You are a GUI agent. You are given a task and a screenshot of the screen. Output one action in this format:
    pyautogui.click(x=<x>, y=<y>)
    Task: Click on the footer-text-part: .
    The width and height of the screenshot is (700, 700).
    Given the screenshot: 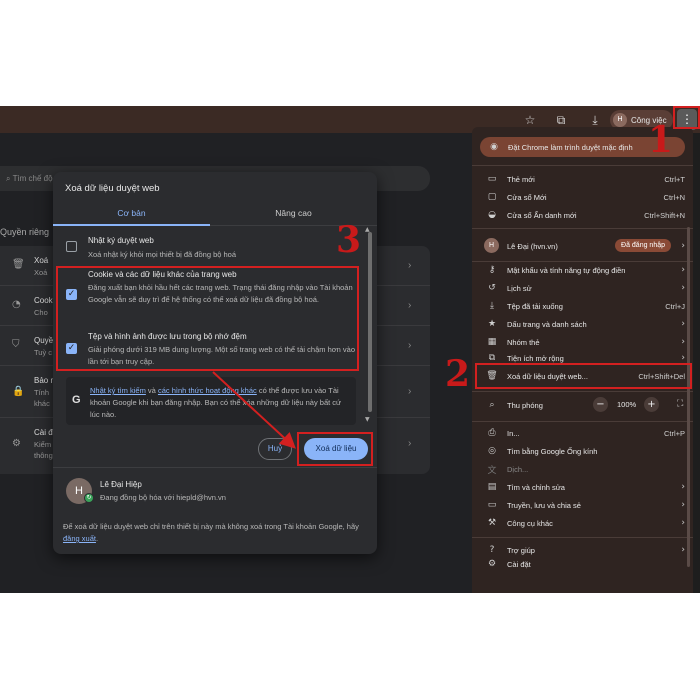 What is the action you would take?
    pyautogui.click(x=97, y=538)
    